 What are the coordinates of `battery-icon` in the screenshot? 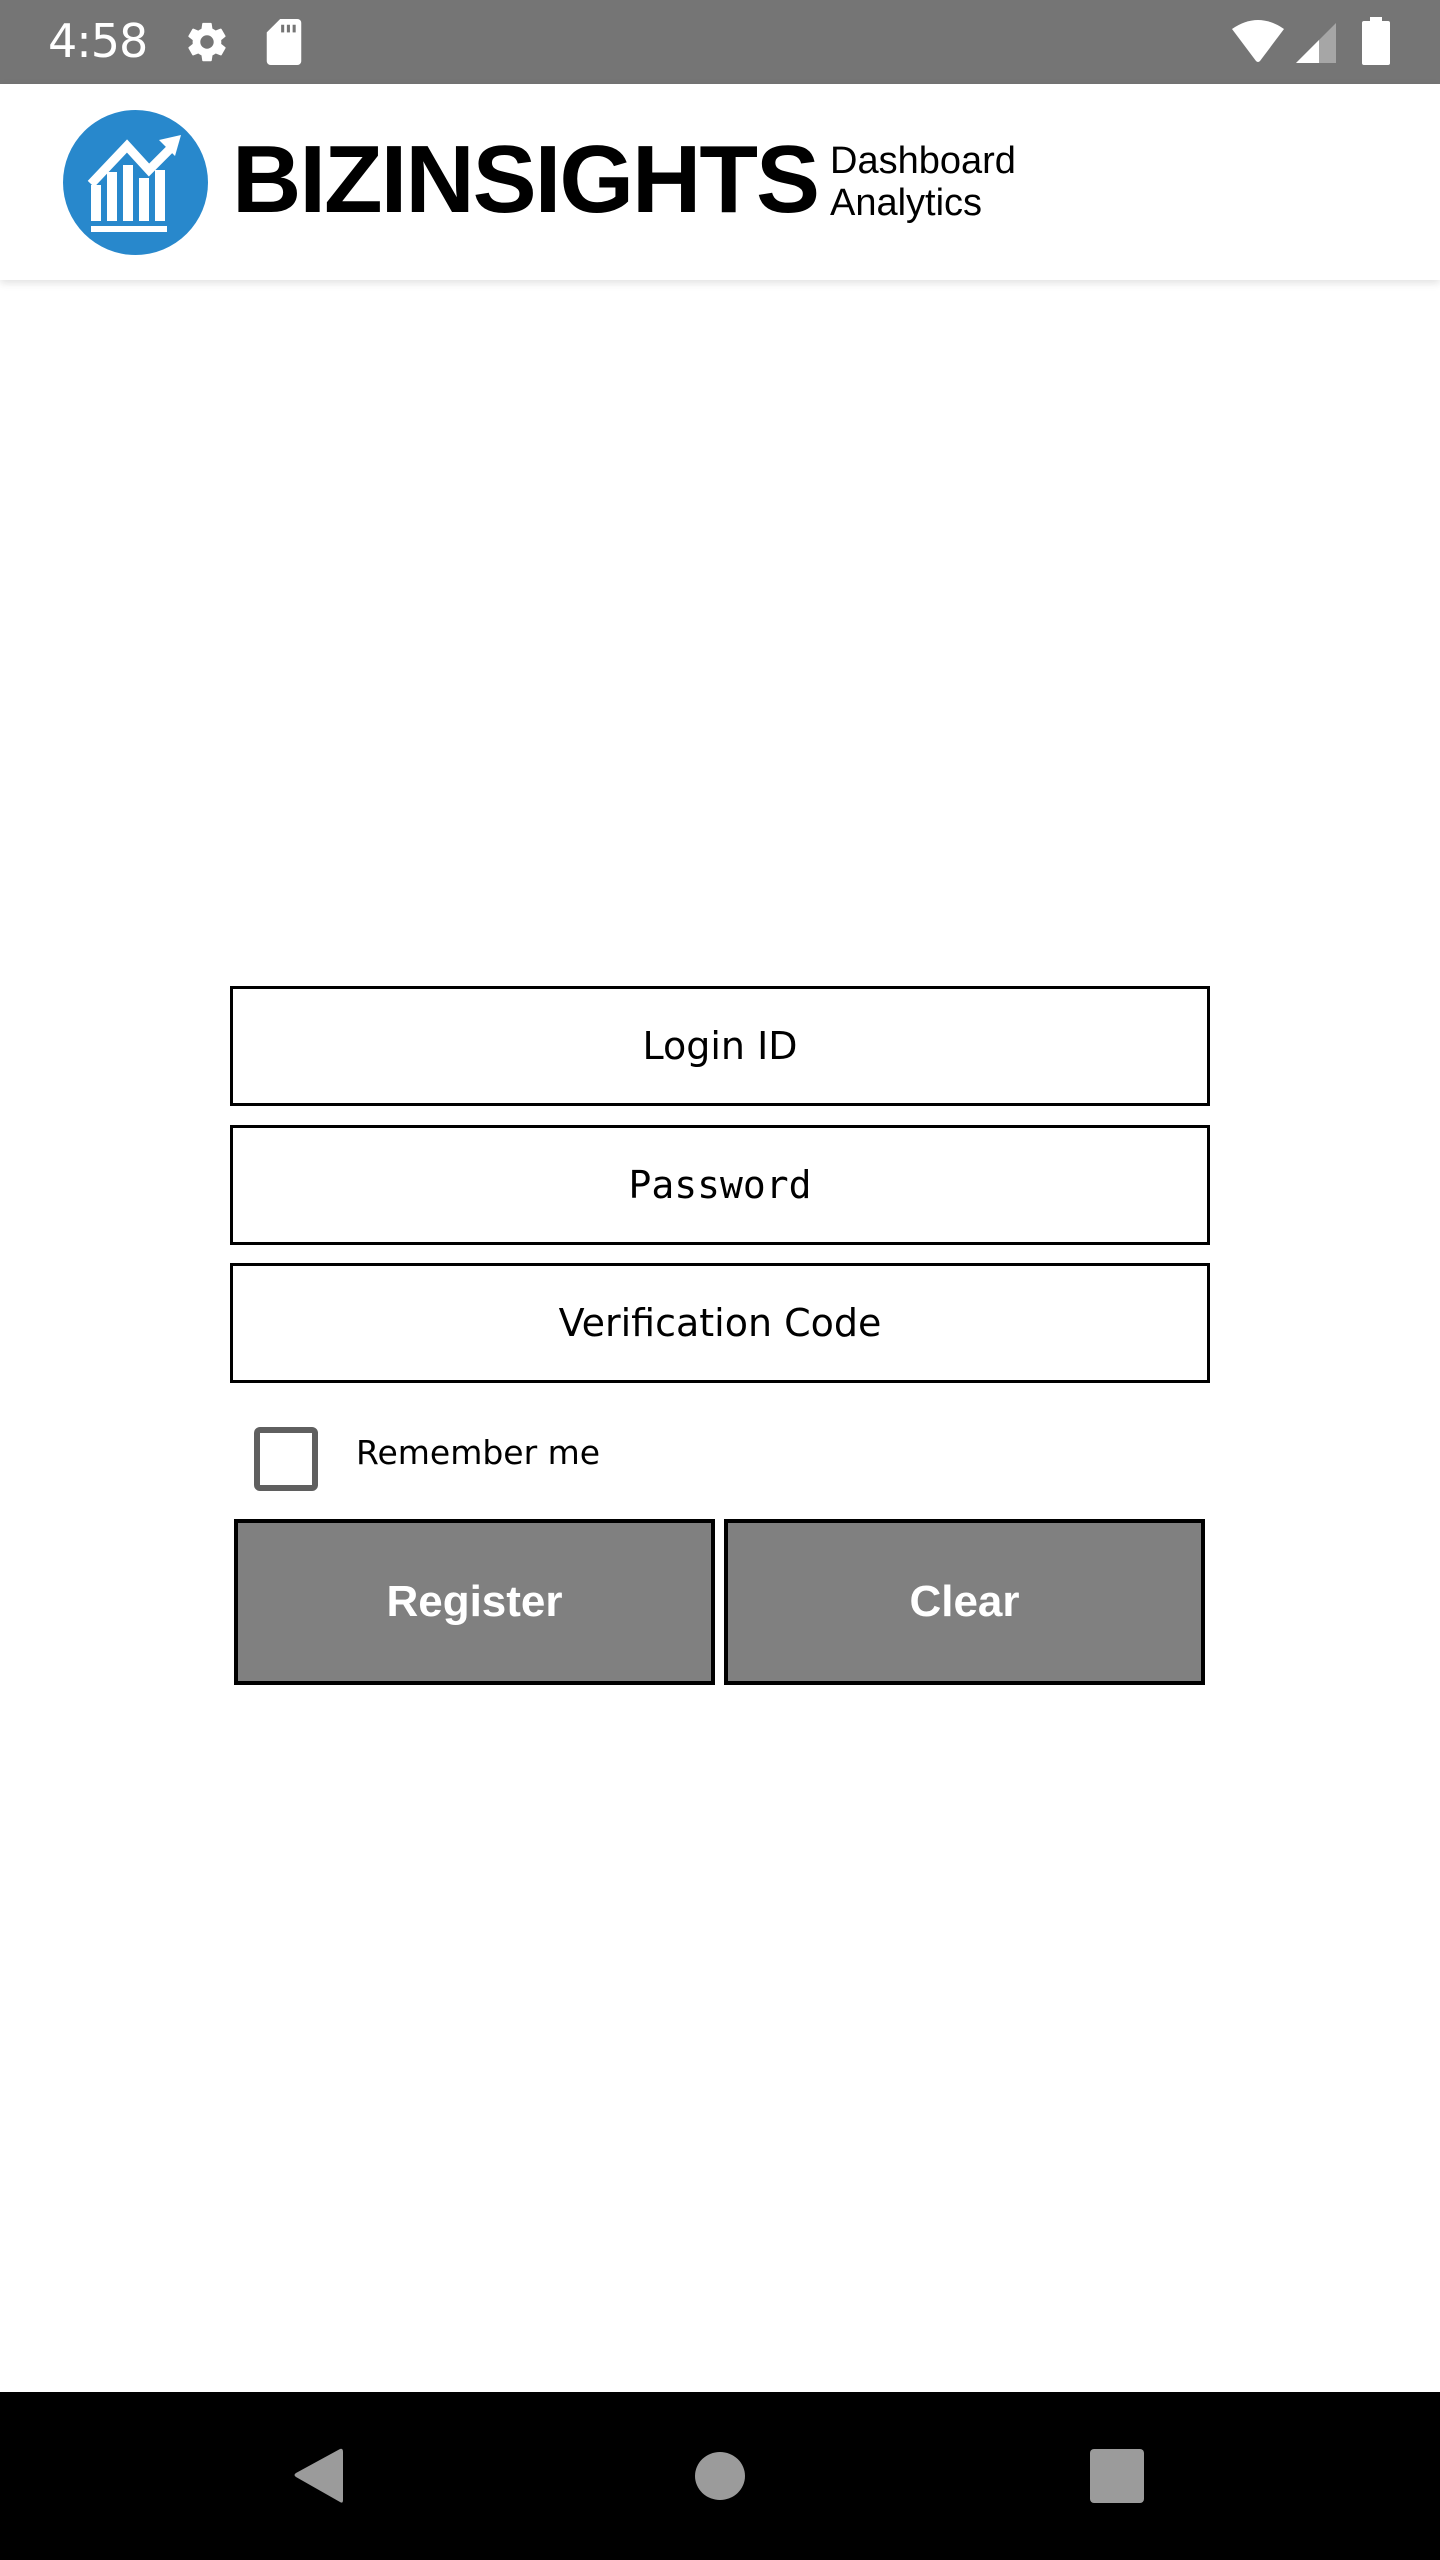 It's located at (1376, 41).